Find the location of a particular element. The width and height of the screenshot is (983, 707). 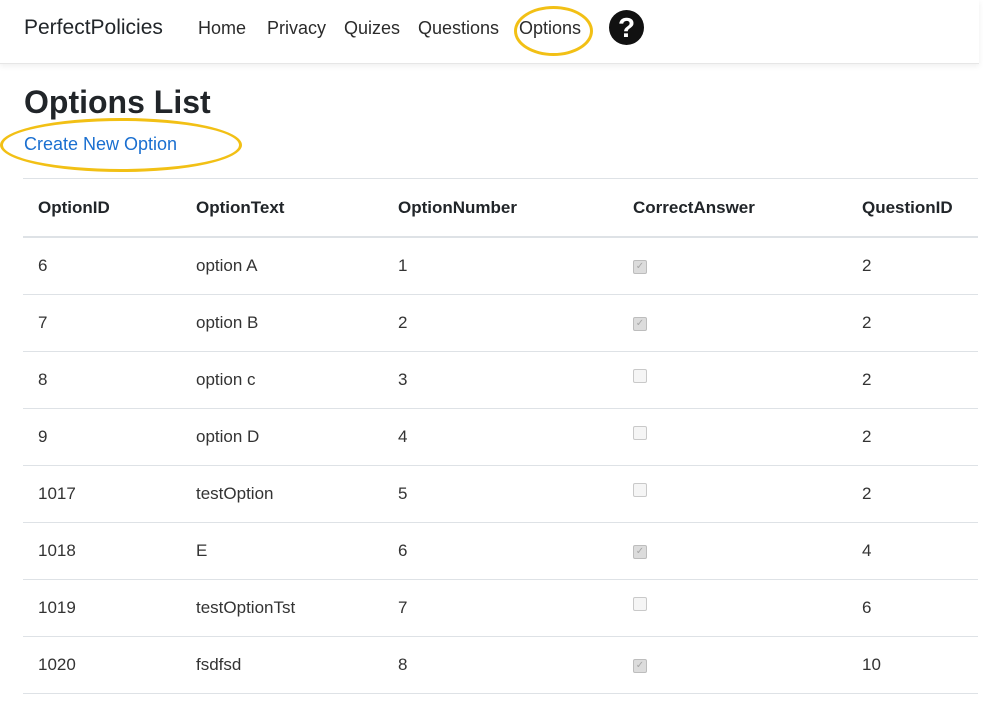

header-correct-answer: CorrectAnswer is located at coordinates (732, 208).